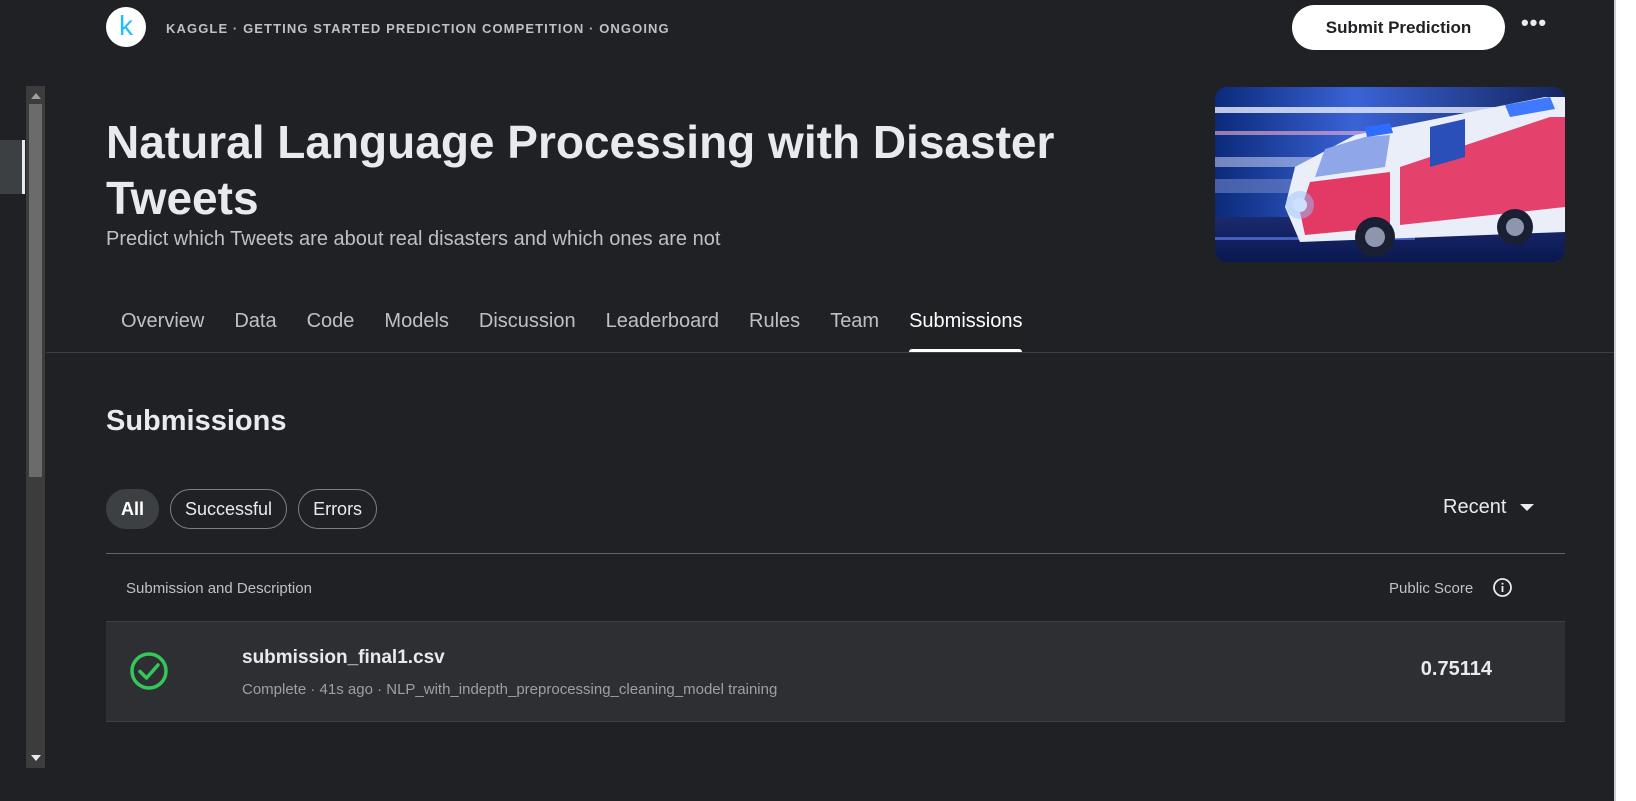 This screenshot has width=1636, height=801. Describe the element at coordinates (1431, 588) in the screenshot. I see `column-header-public-score: Public Score` at that location.